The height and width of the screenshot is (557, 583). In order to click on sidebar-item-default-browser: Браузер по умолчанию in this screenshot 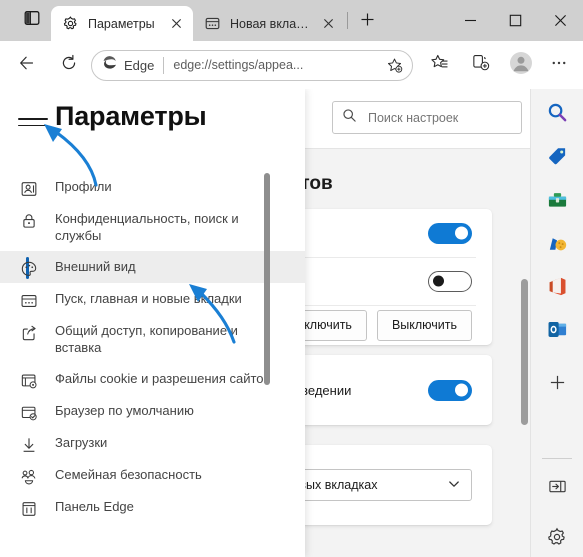, I will do `click(152, 411)`.